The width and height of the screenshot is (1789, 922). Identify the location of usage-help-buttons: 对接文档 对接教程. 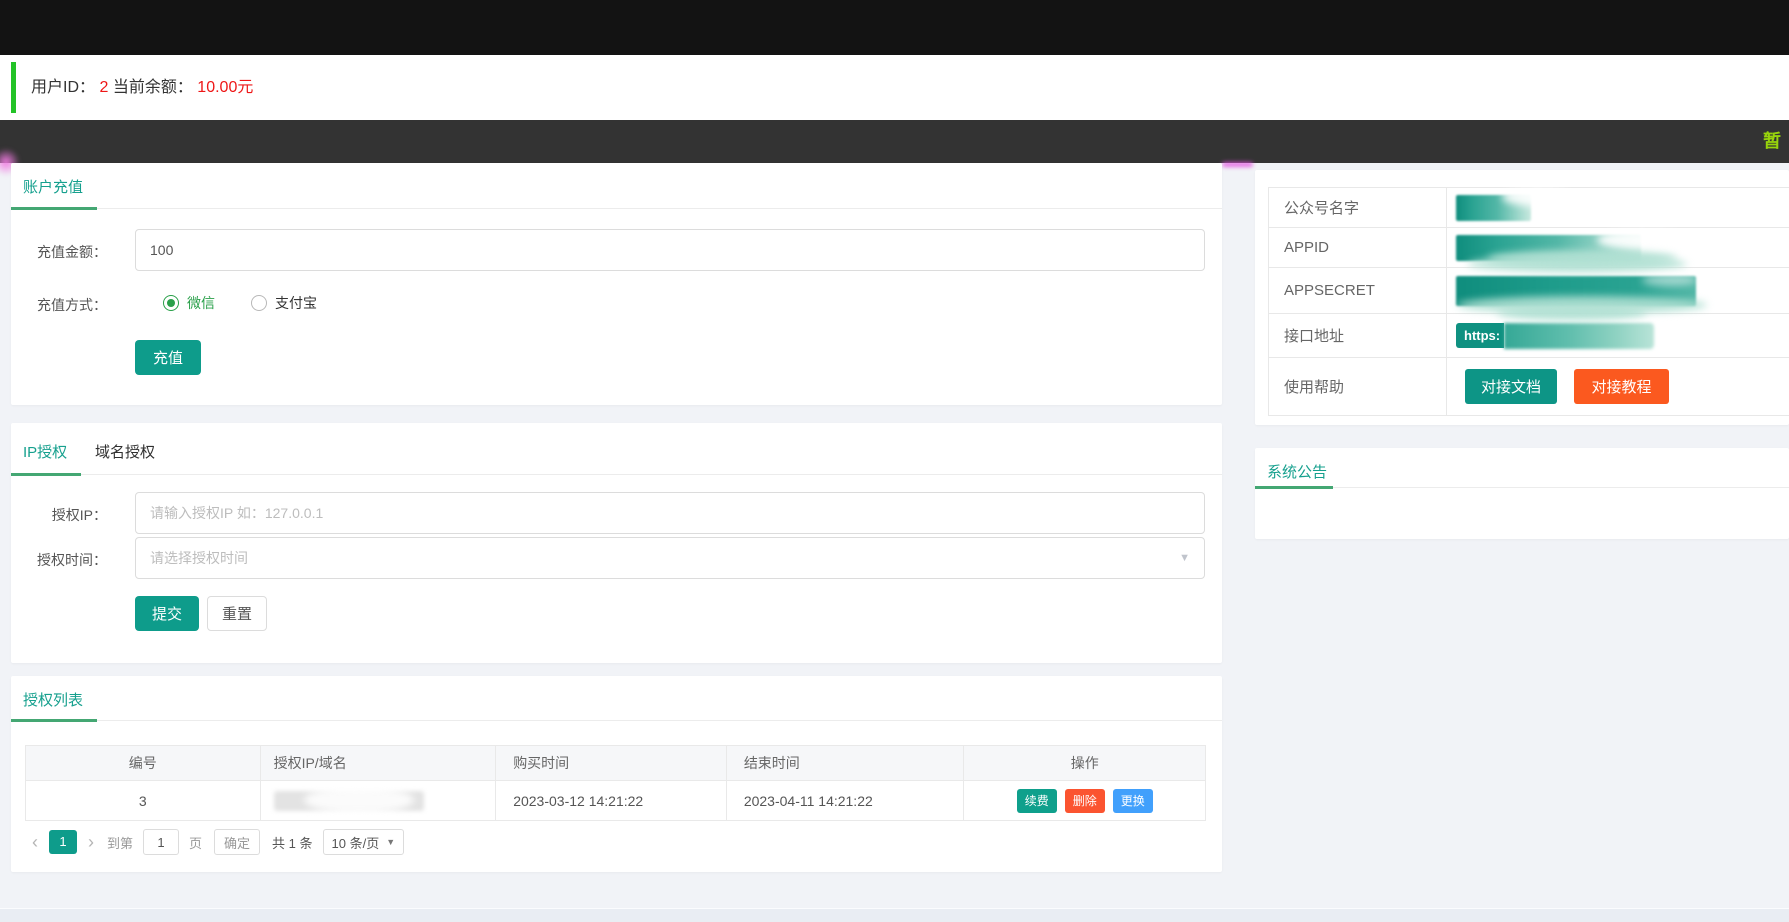
(1618, 386).